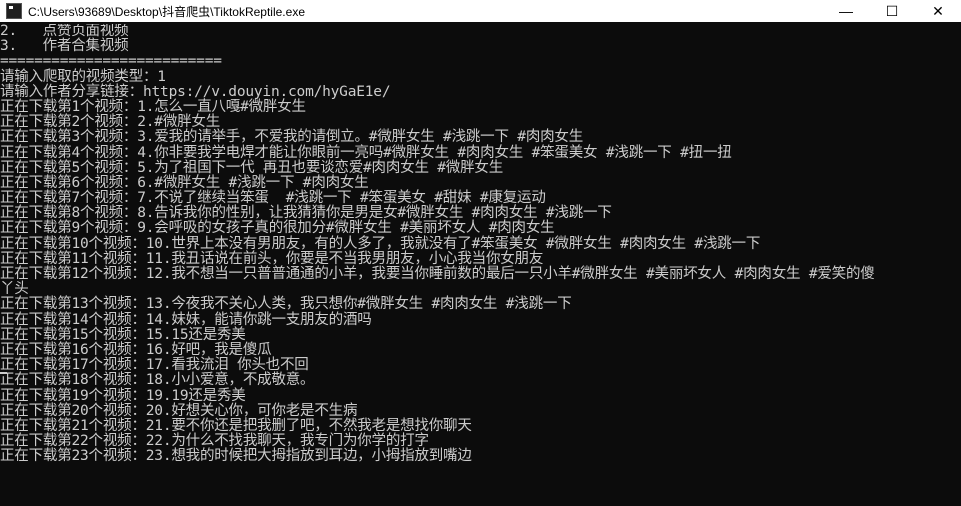 The height and width of the screenshot is (506, 961). I want to click on console-line: 正在下载第14个视频：14.妹妹，能请你跳一支朋友的酒吗, so click(186, 319).